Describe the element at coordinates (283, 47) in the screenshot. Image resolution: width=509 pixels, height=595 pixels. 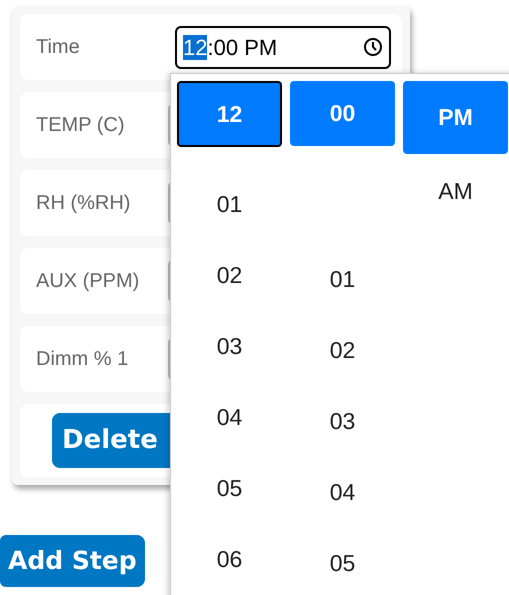
I see `time-field: 12:00 PM` at that location.